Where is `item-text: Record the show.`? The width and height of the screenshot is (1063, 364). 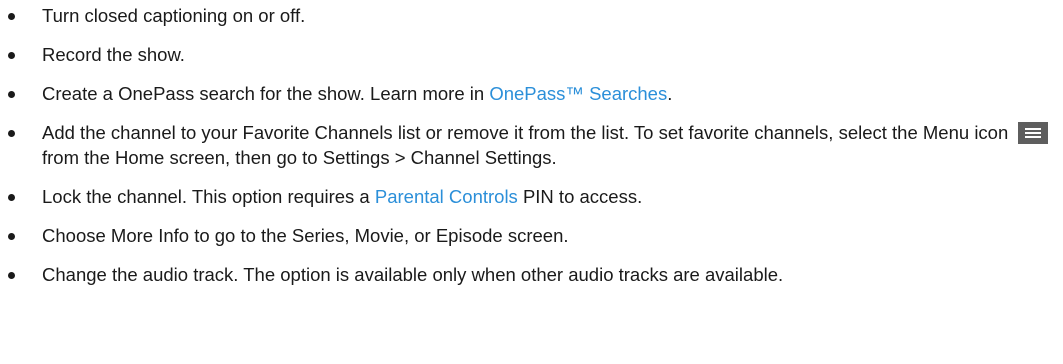 item-text: Record the show. is located at coordinates (113, 54).